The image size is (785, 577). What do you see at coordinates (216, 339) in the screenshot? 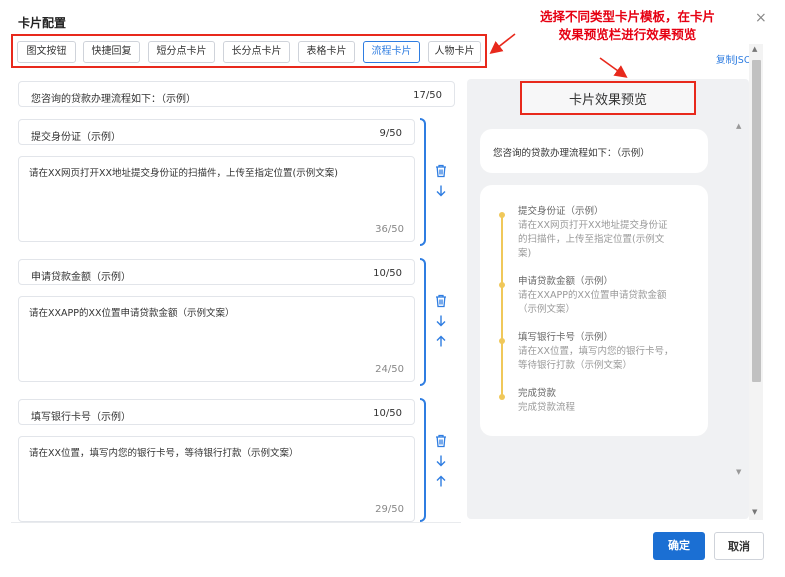
I see `step-2-body-textarea: 请在XXAPP的XX位置申请贷款金额（示例文案） 24/50` at bounding box center [216, 339].